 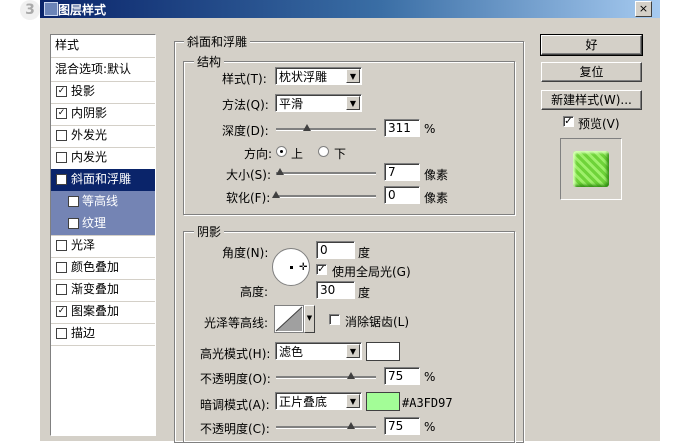 What do you see at coordinates (89, 113) in the screenshot?
I see `style-item-label: 内阴影` at bounding box center [89, 113].